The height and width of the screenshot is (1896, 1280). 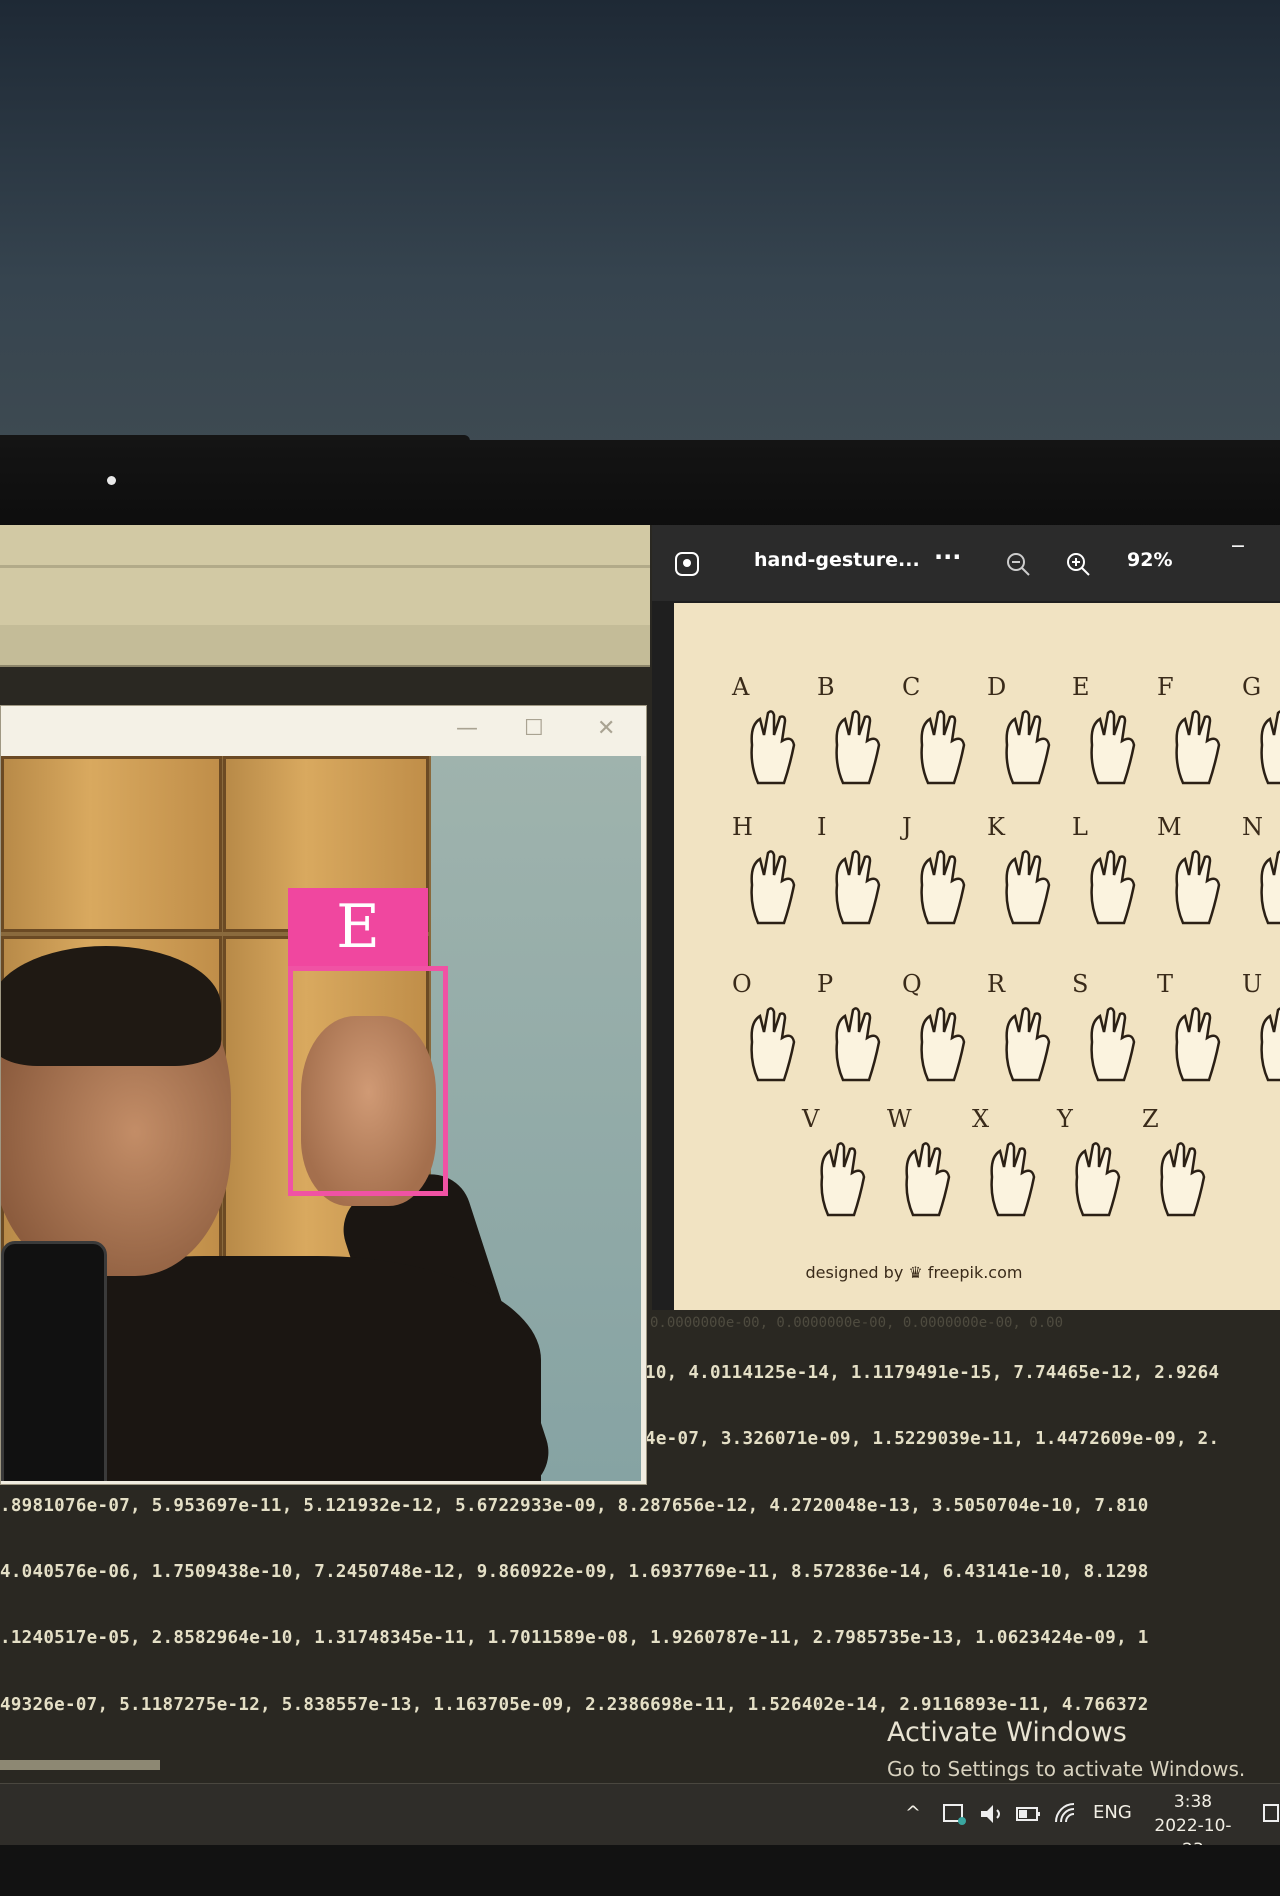 I want to click on sign-d: D, so click(x=1023, y=731).